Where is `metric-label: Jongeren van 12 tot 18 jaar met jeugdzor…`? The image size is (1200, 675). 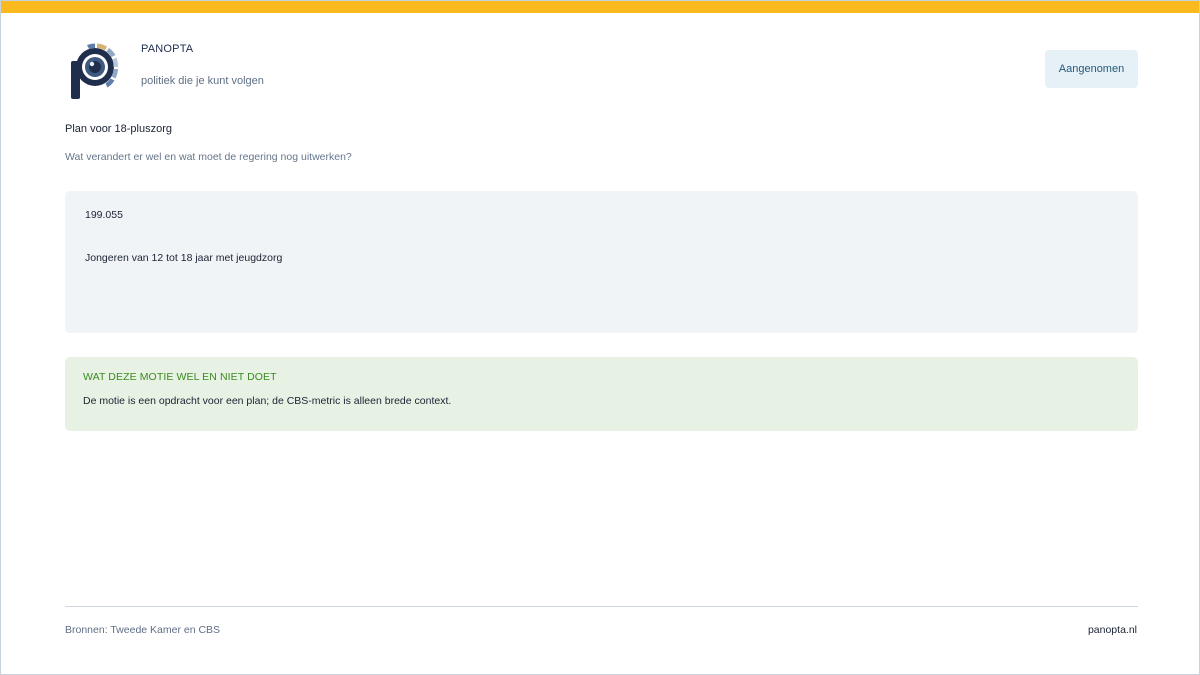
metric-label: Jongeren van 12 tot 18 jaar met jeugdzor… is located at coordinates (184, 258).